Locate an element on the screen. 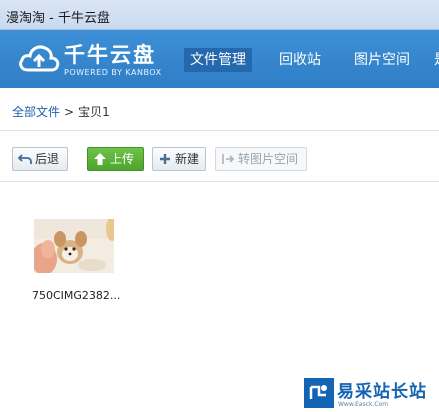 This screenshot has width=439, height=412. window-titlebar: 漫淘淘 - 千牛云盘 is located at coordinates (219, 15).